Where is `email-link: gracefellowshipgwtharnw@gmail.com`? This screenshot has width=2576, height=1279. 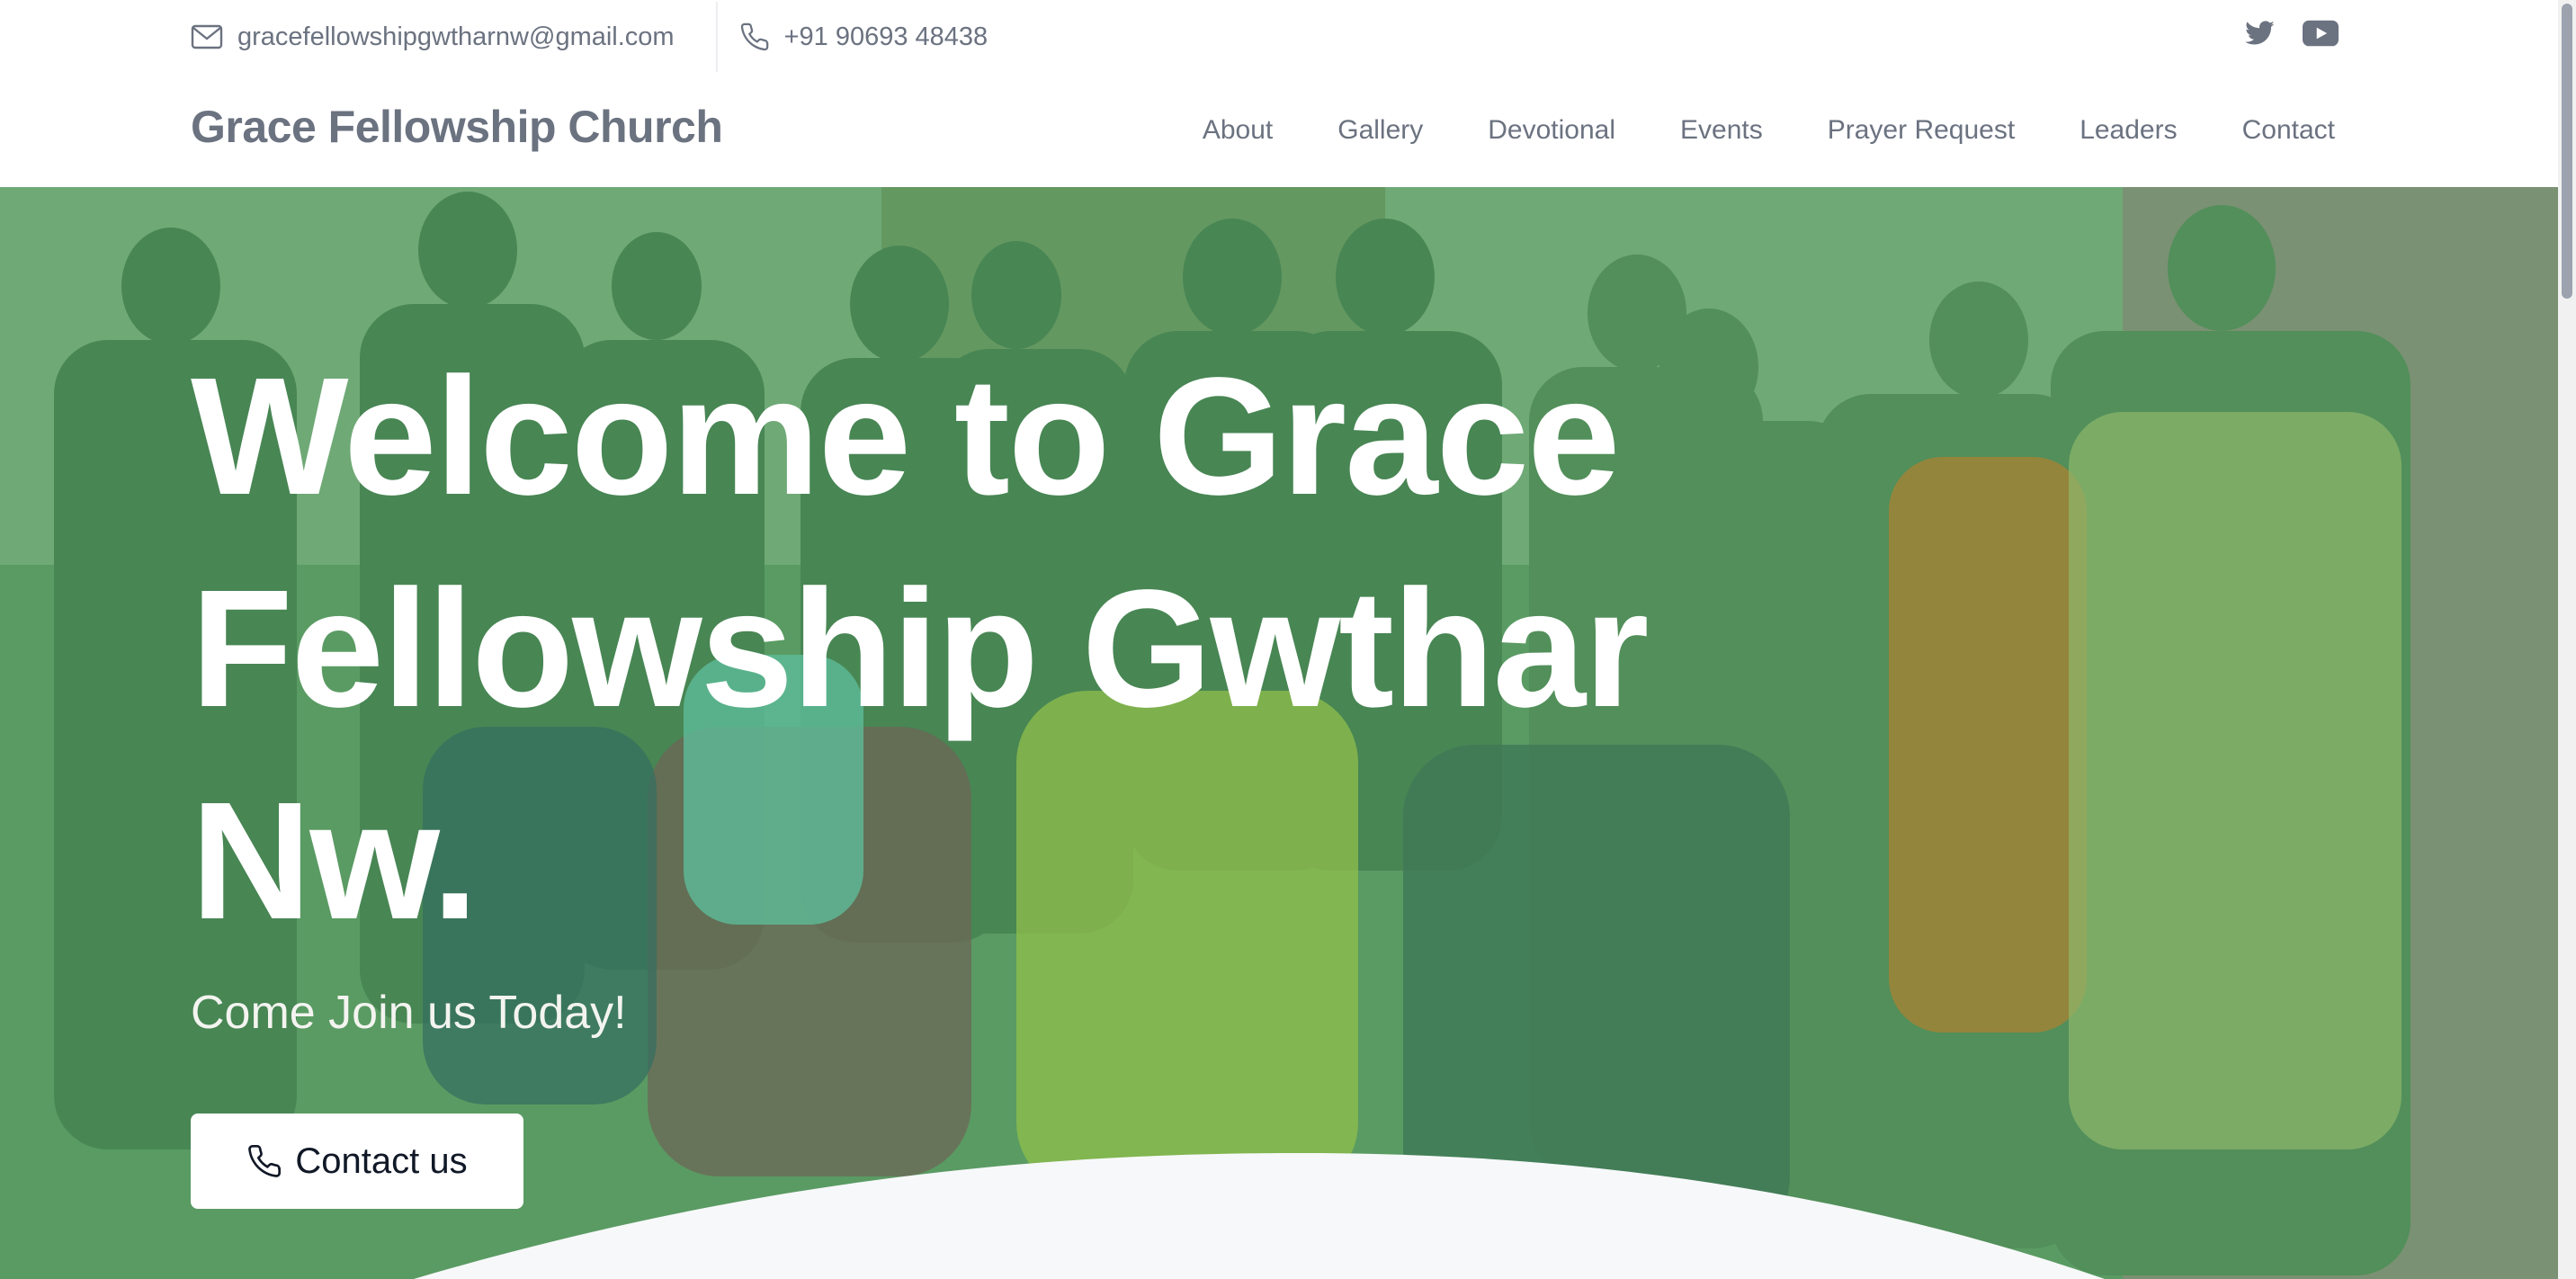
email-link: gracefellowshipgwtharnw@gmail.com is located at coordinates (433, 37).